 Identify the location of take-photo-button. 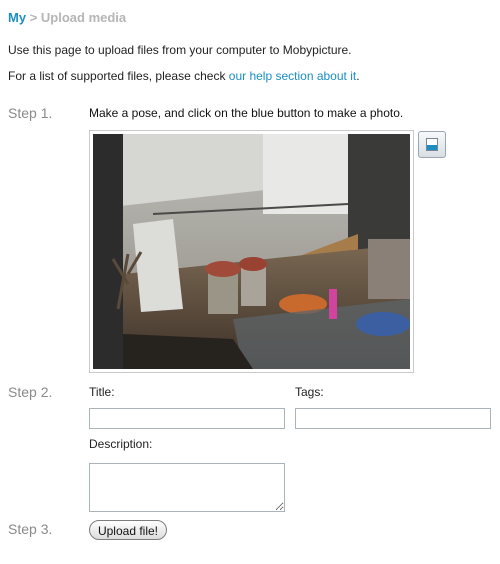
(432, 144).